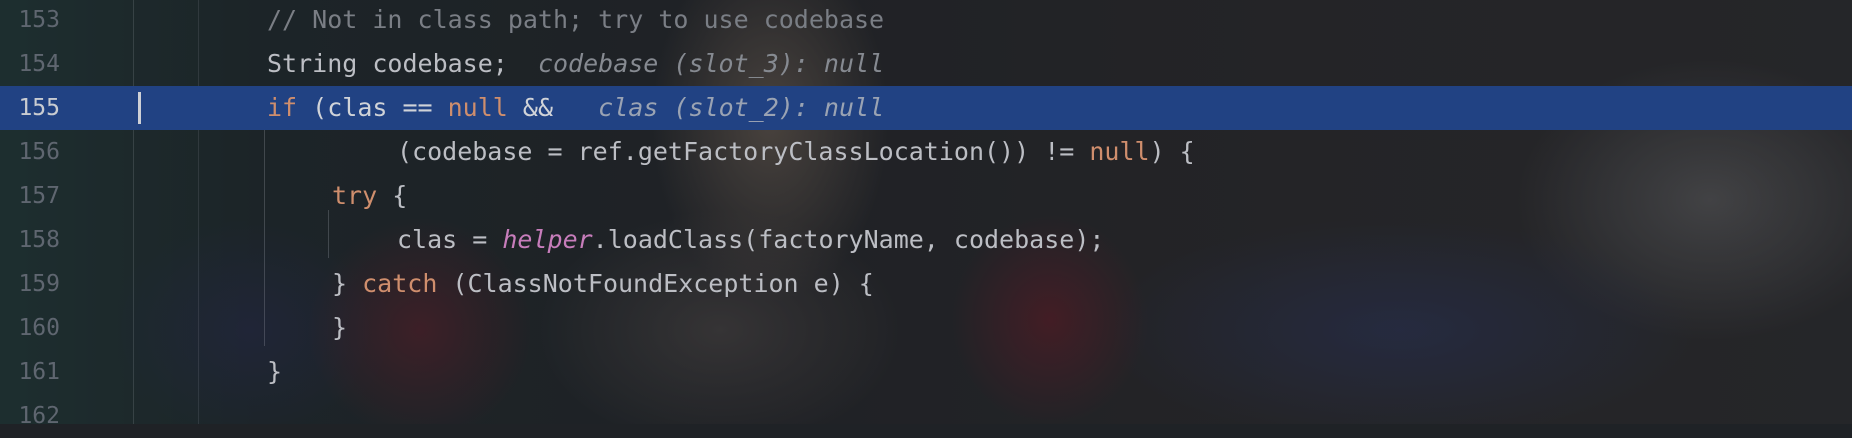 The height and width of the screenshot is (438, 1852). What do you see at coordinates (30, 21) in the screenshot?
I see `line-number: 153` at bounding box center [30, 21].